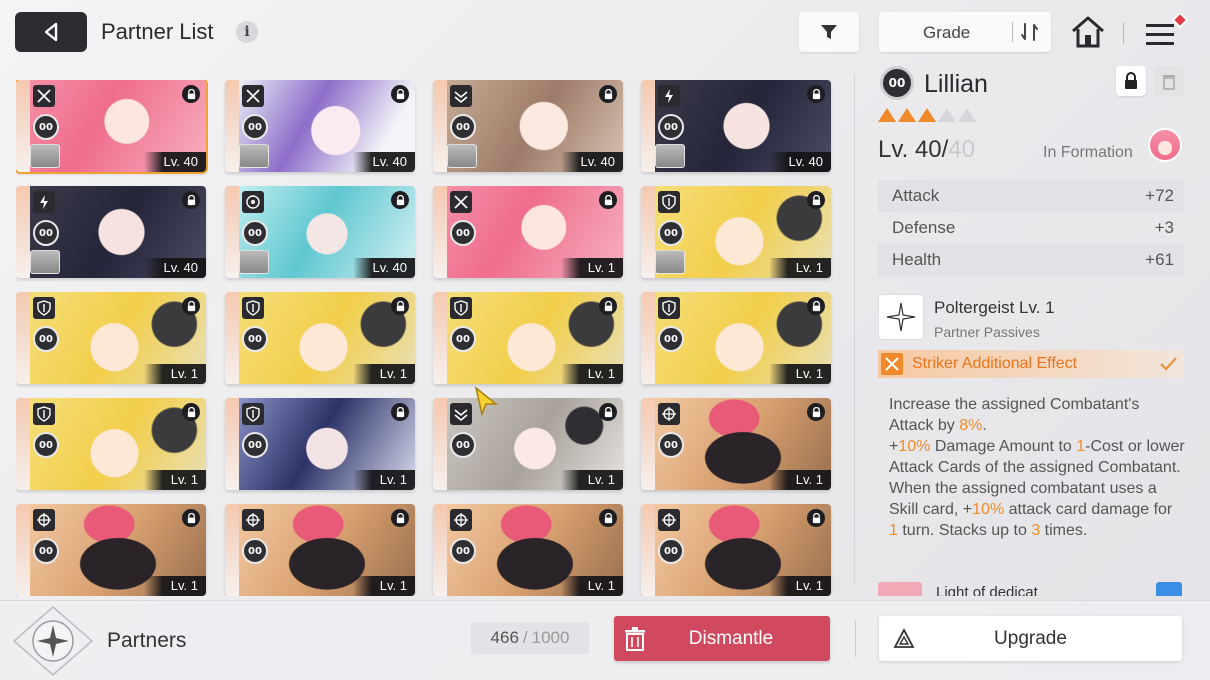  Describe the element at coordinates (994, 307) in the screenshot. I see `passive-name: Poltergeist Lv. 1` at that location.